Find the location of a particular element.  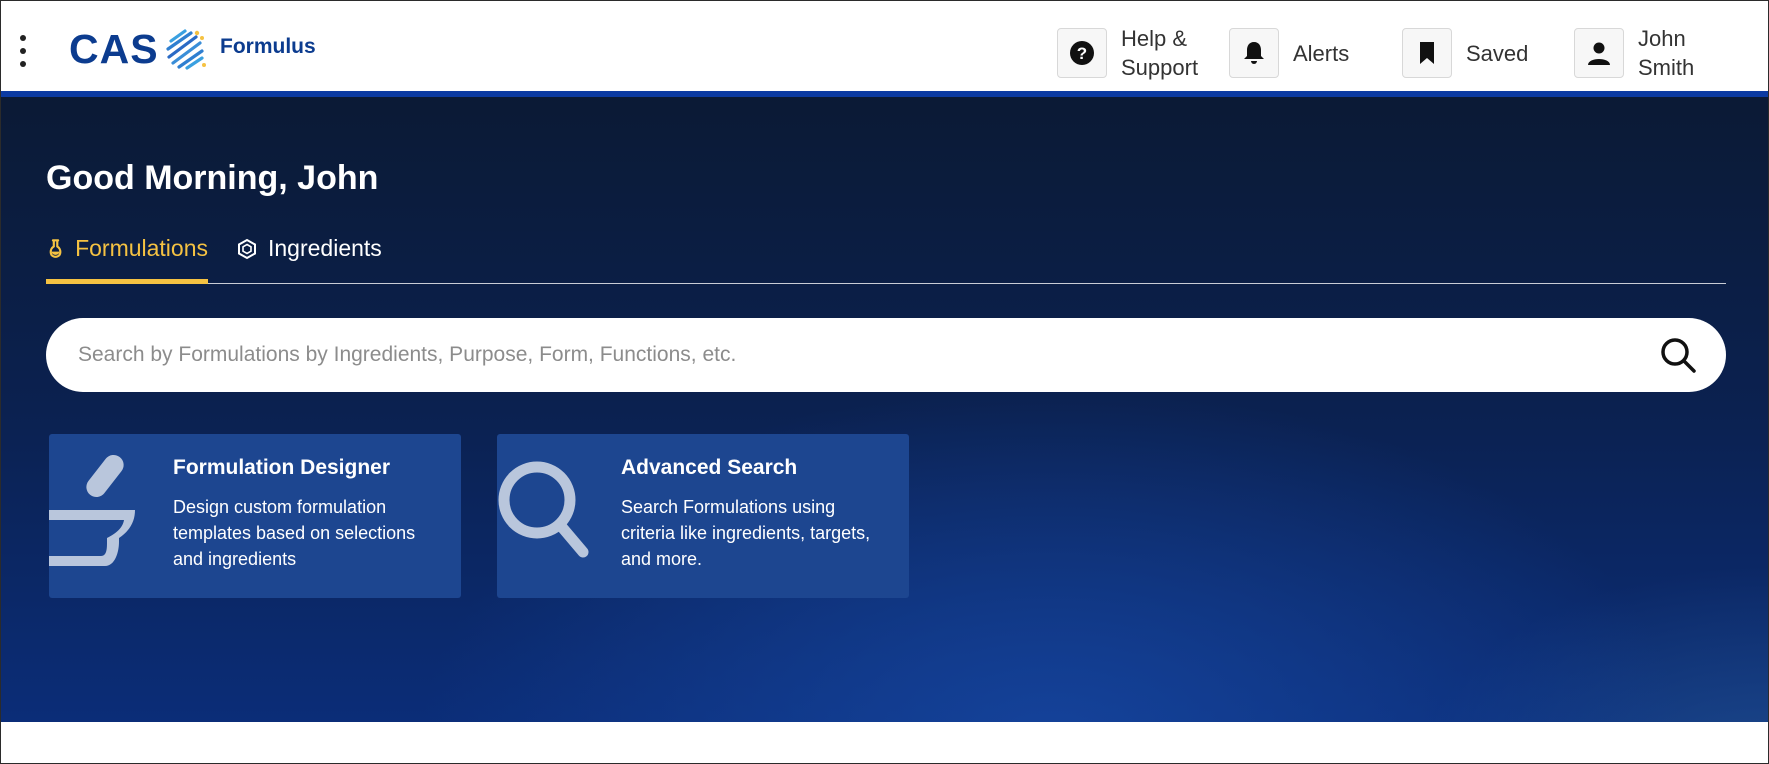

saved-label: Saved is located at coordinates (1497, 53).